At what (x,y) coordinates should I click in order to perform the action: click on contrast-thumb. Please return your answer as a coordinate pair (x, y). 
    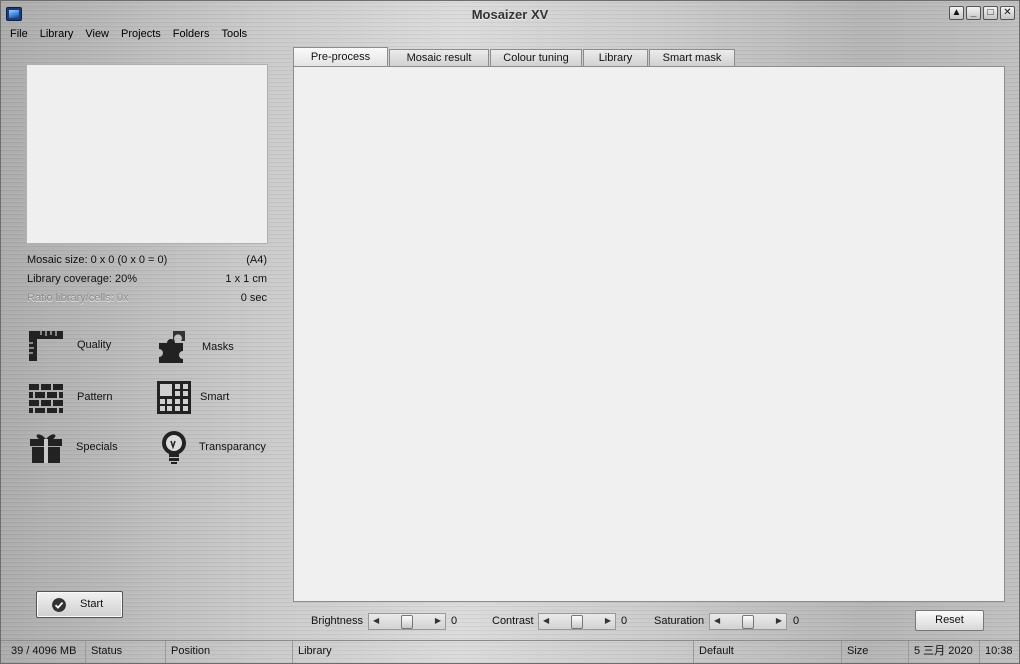
    Looking at the image, I should click on (577, 622).